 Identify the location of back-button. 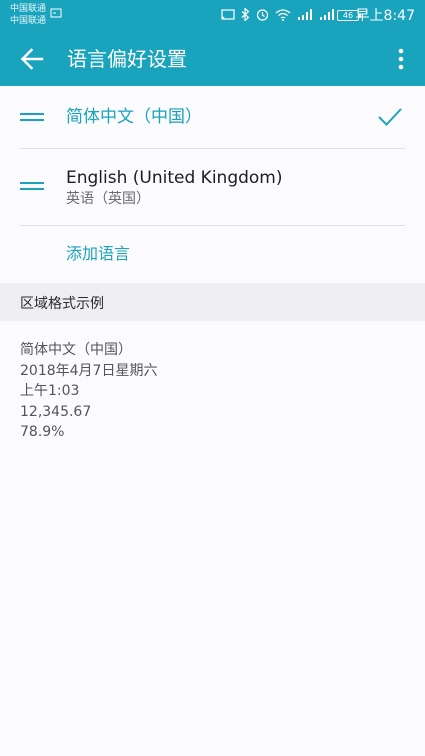
(32, 59).